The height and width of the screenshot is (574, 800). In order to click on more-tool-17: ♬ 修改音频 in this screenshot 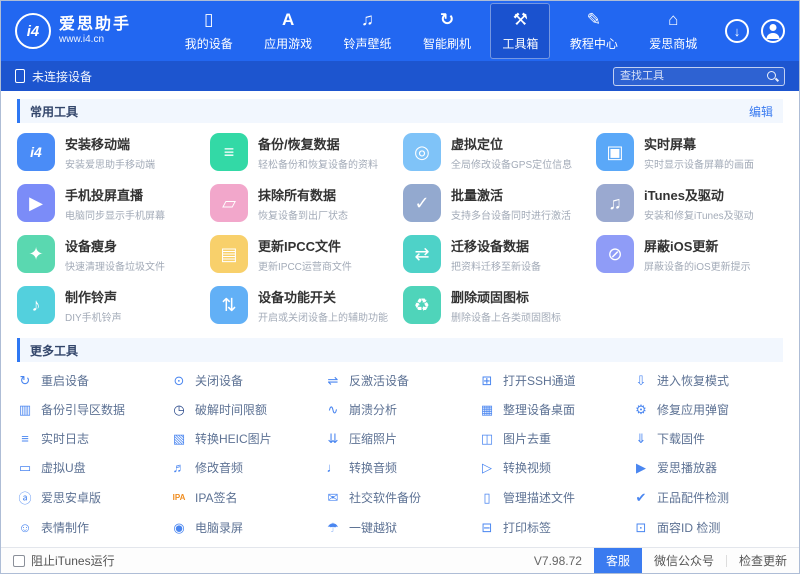, I will do `click(246, 467)`.